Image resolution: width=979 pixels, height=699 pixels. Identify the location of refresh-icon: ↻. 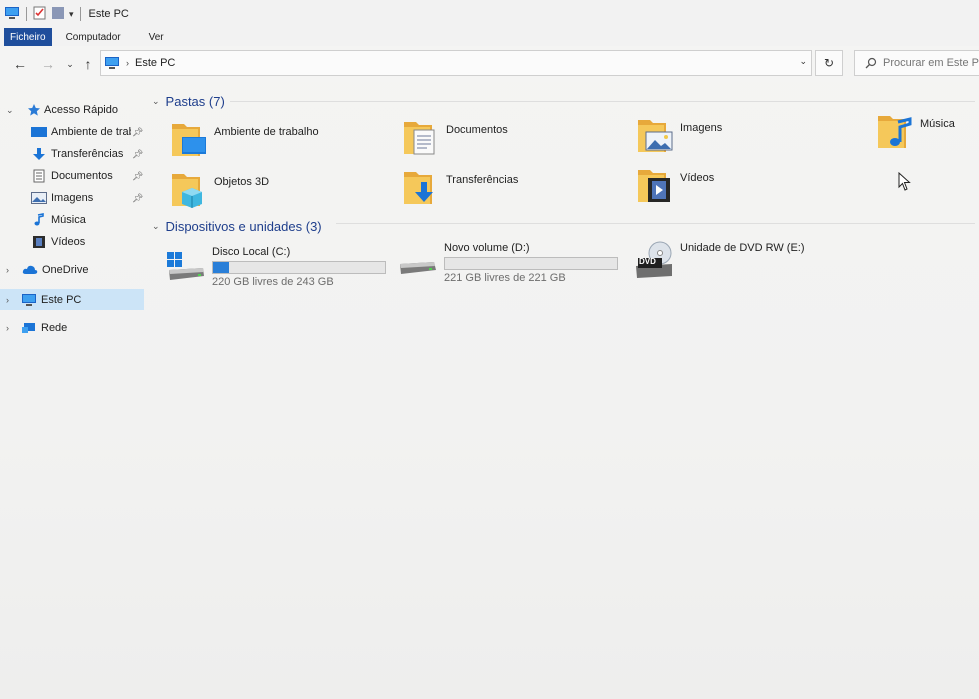
(829, 63).